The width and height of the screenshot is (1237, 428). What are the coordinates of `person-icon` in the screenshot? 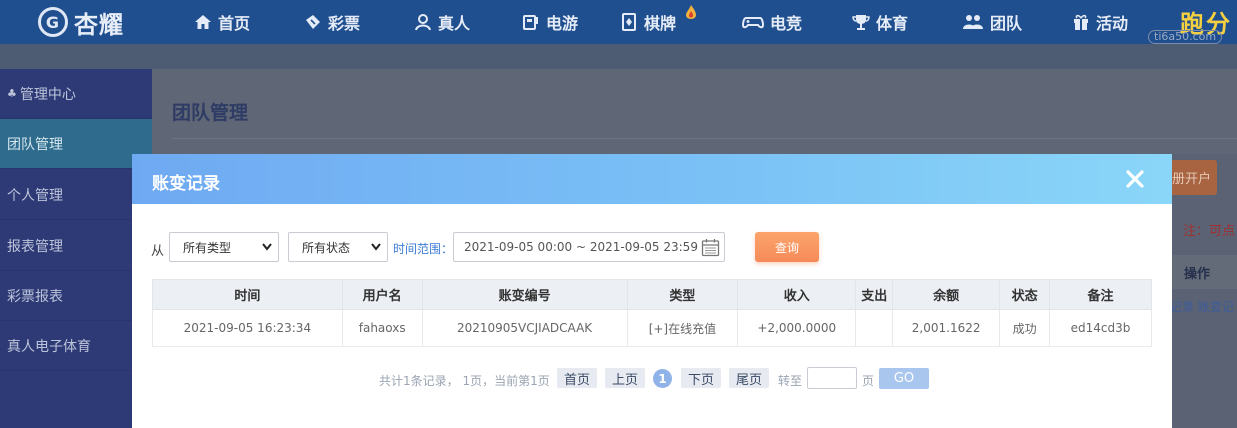 It's located at (423, 22).